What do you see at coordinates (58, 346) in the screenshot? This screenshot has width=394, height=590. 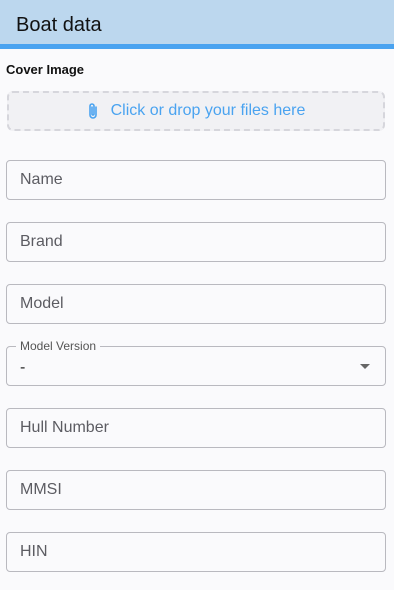 I see `model-version-label: Model Version` at bounding box center [58, 346].